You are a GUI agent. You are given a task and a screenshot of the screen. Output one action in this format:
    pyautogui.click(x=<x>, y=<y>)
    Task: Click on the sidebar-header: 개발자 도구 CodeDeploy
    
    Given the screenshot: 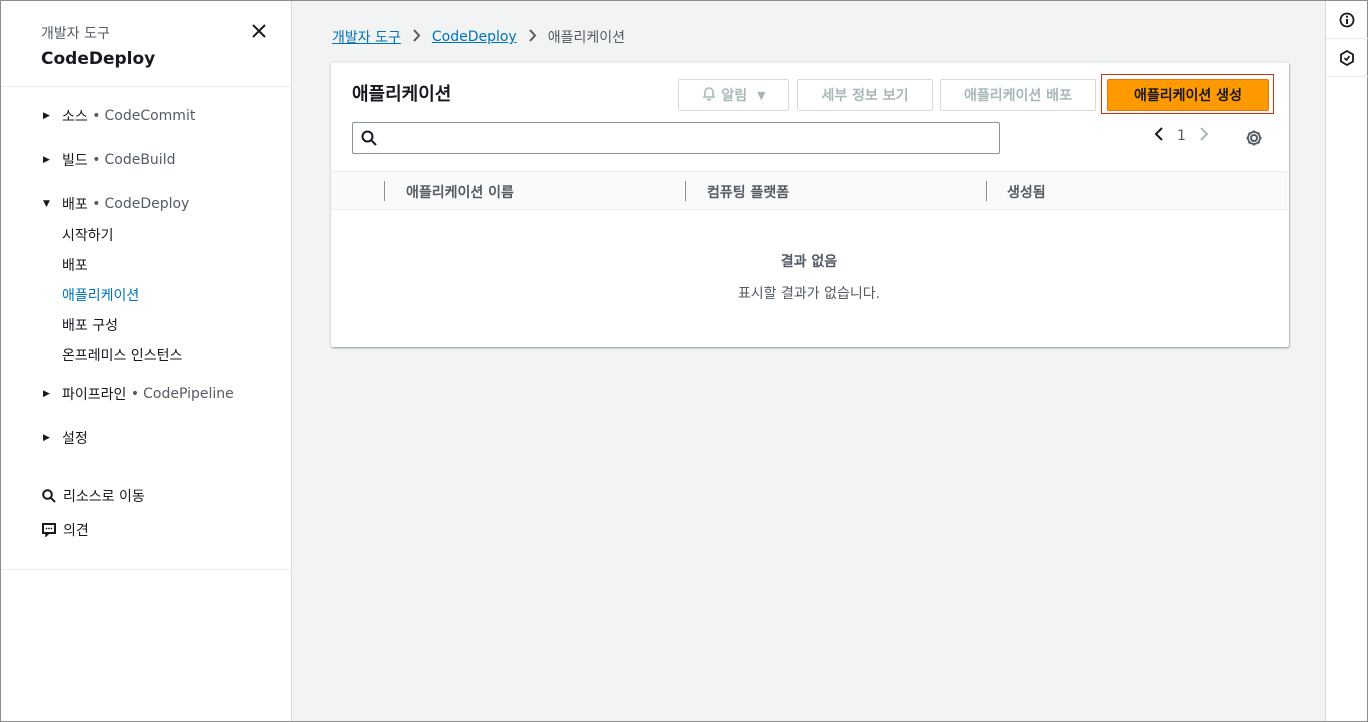 What is the action you would take?
    pyautogui.click(x=146, y=44)
    